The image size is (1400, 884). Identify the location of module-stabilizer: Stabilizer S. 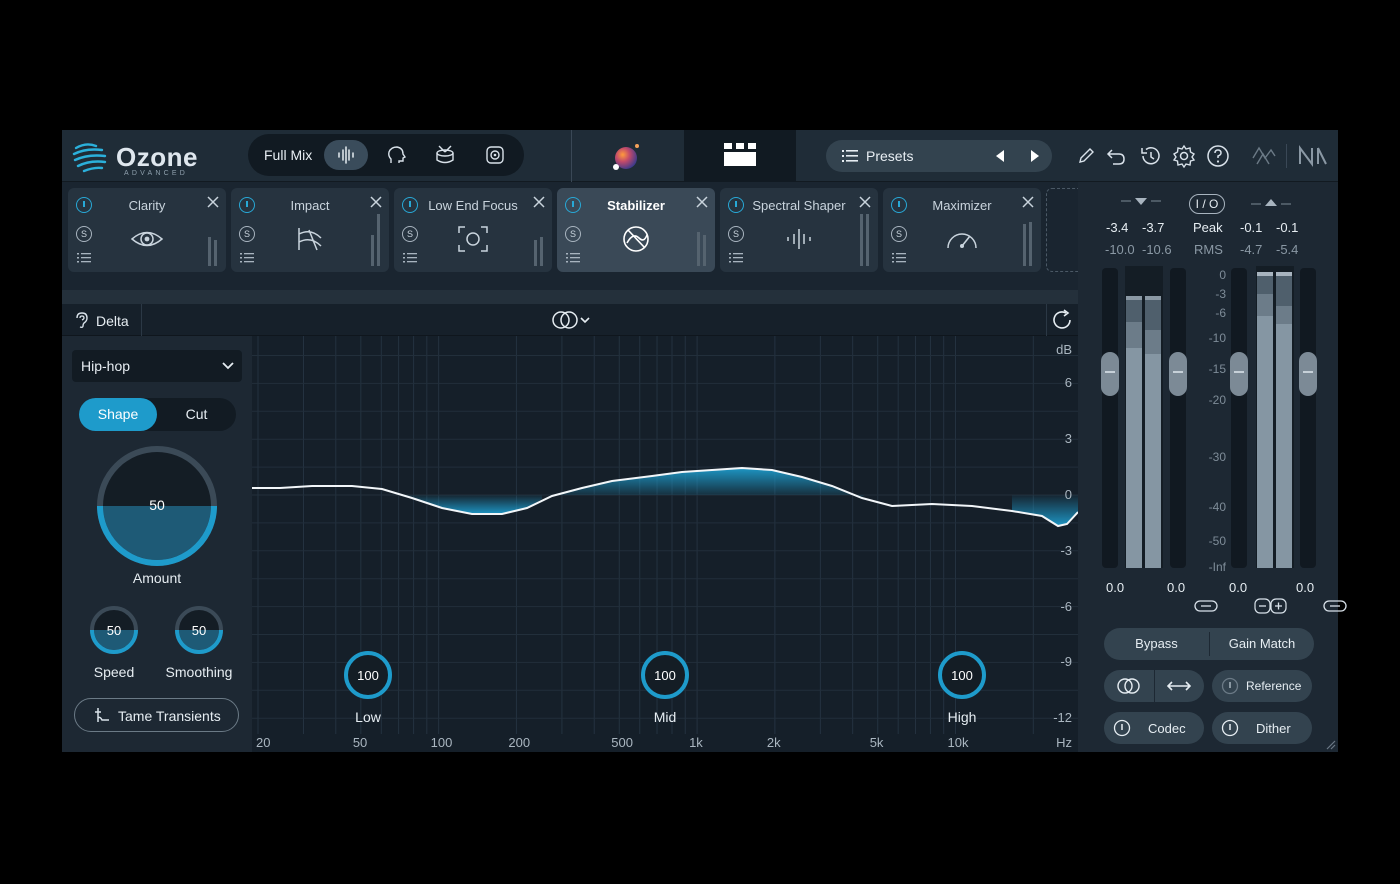
(636, 230).